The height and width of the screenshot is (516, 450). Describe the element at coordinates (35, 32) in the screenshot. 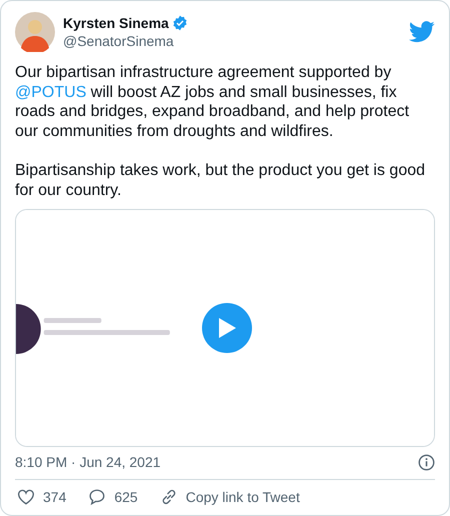

I see `avatar` at that location.